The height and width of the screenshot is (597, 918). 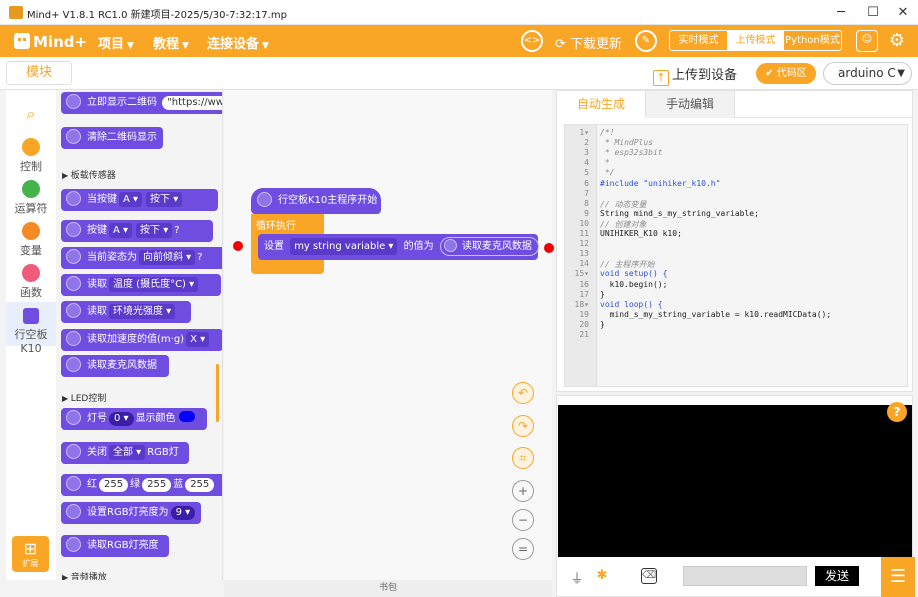 What do you see at coordinates (489, 246) in the screenshot?
I see `reporter-read-microphone: 读取麦克风数据` at bounding box center [489, 246].